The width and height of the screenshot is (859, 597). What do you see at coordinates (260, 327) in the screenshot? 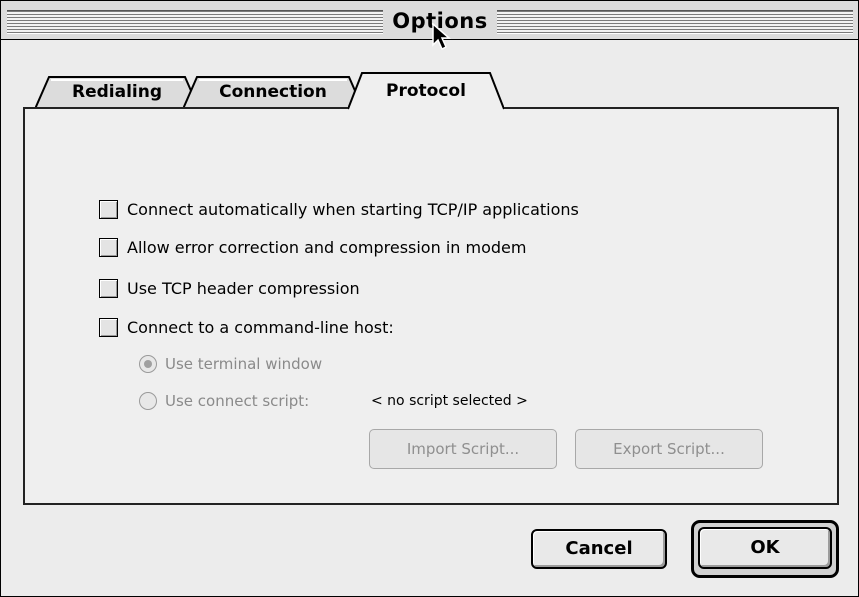
I see `option-label: Connect to a command-line host:` at bounding box center [260, 327].